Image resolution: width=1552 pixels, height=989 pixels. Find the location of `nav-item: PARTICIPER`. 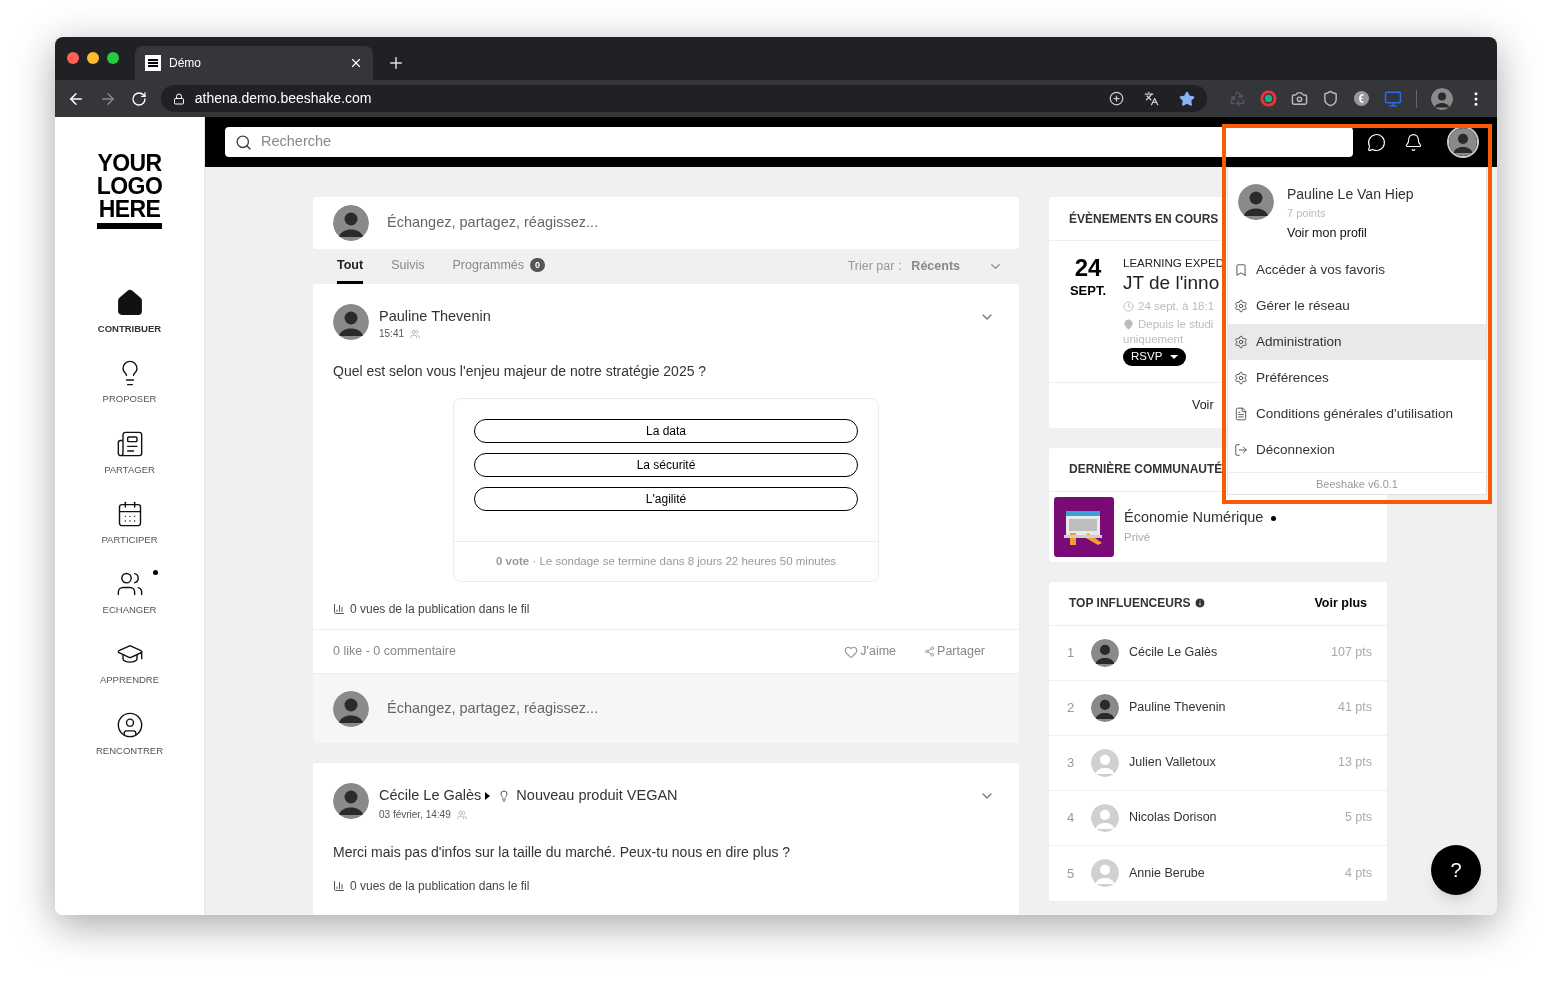

nav-item: PARTICIPER is located at coordinates (129, 523).